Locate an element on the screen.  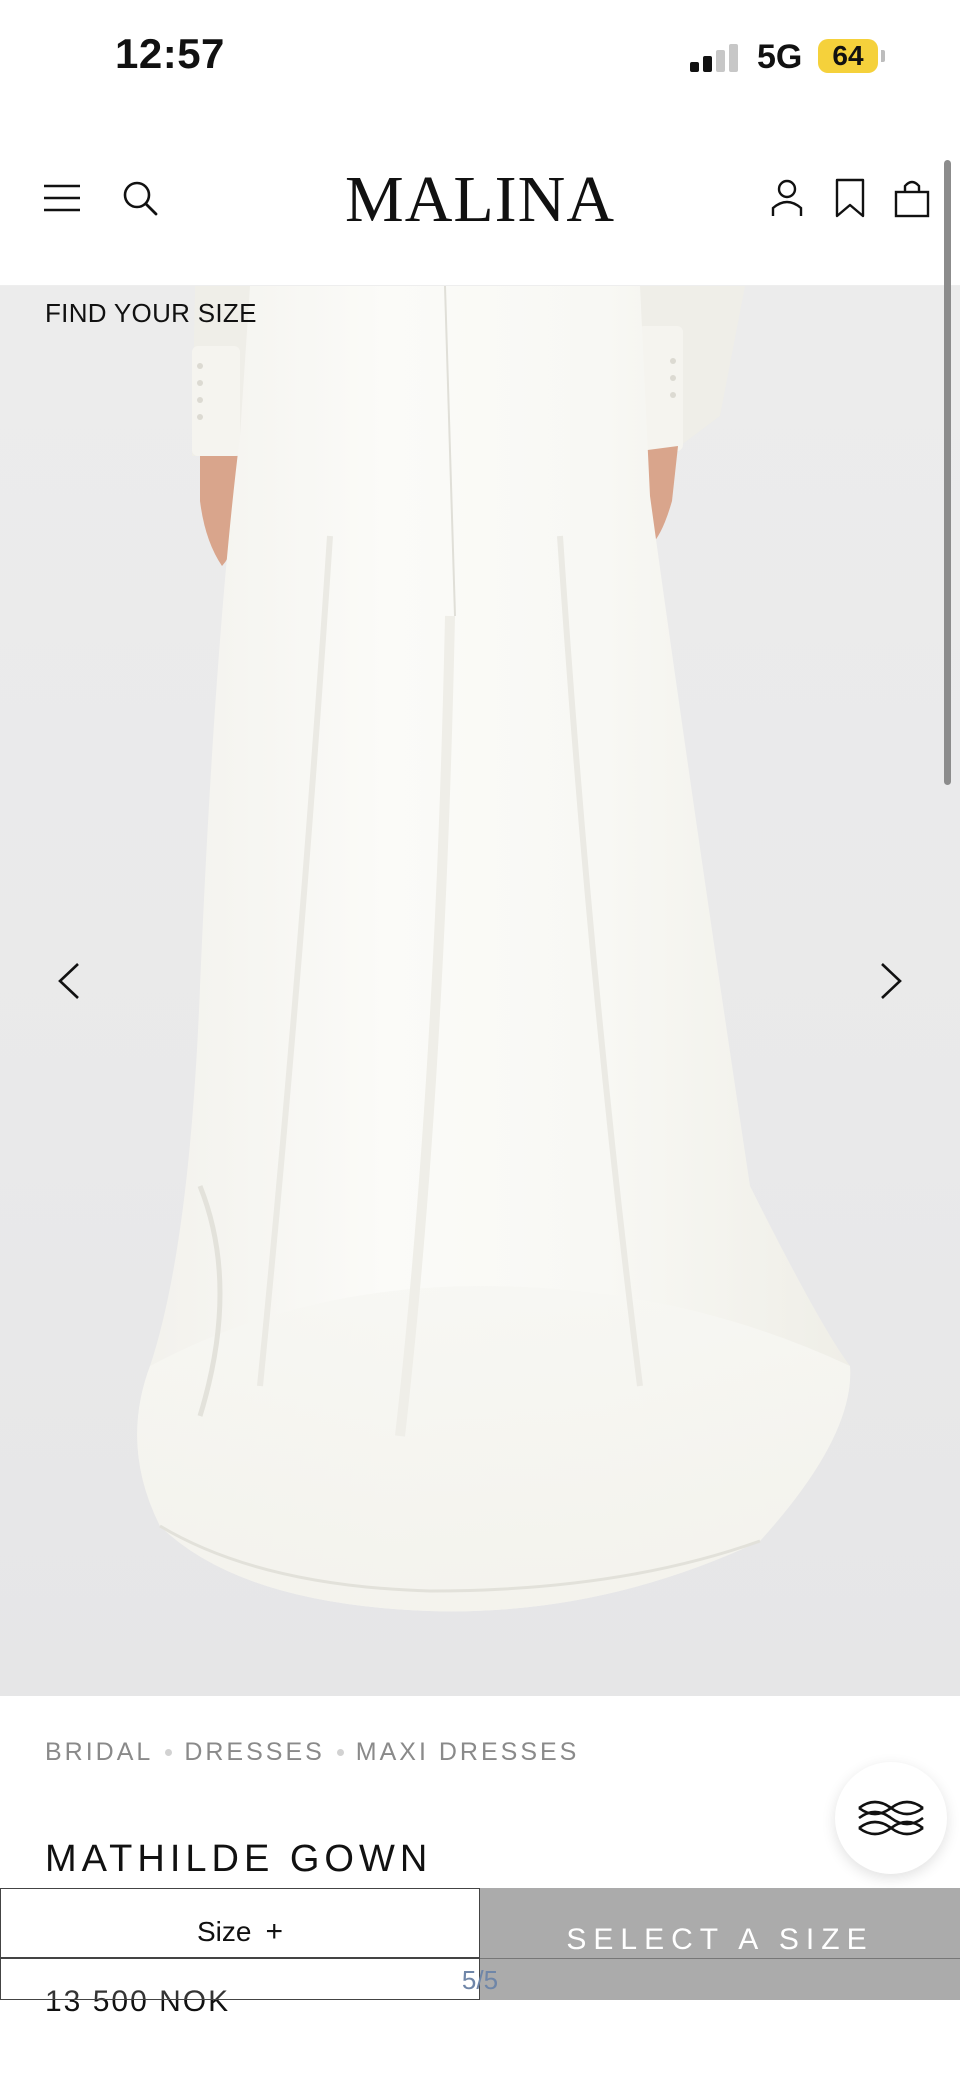
breadcrumb-item-dresses: DRESSES is located at coordinates (254, 1752).